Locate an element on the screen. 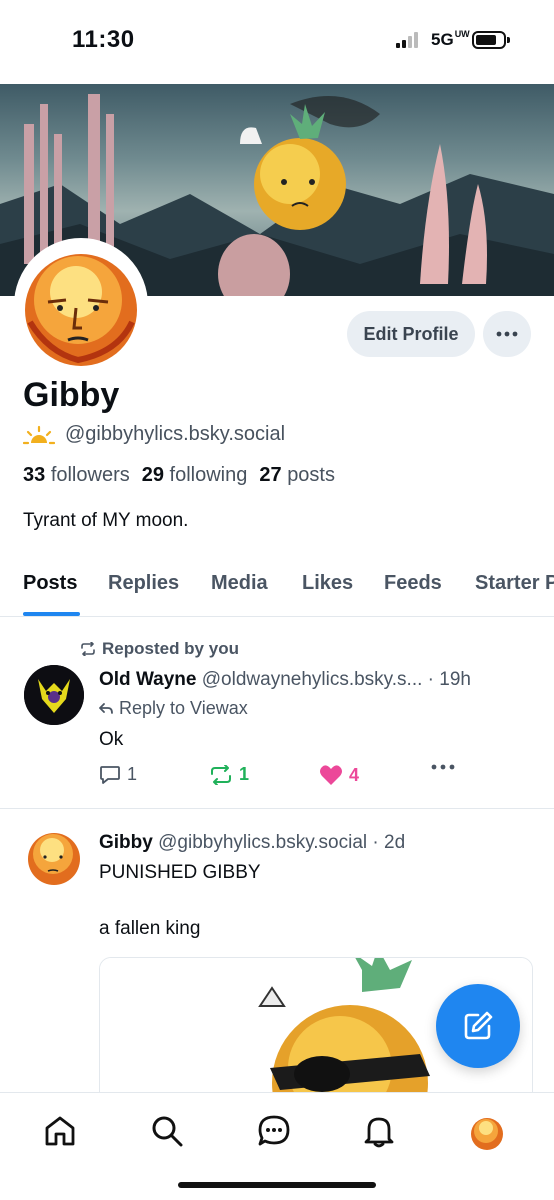  tab-media: Media is located at coordinates (239, 583).